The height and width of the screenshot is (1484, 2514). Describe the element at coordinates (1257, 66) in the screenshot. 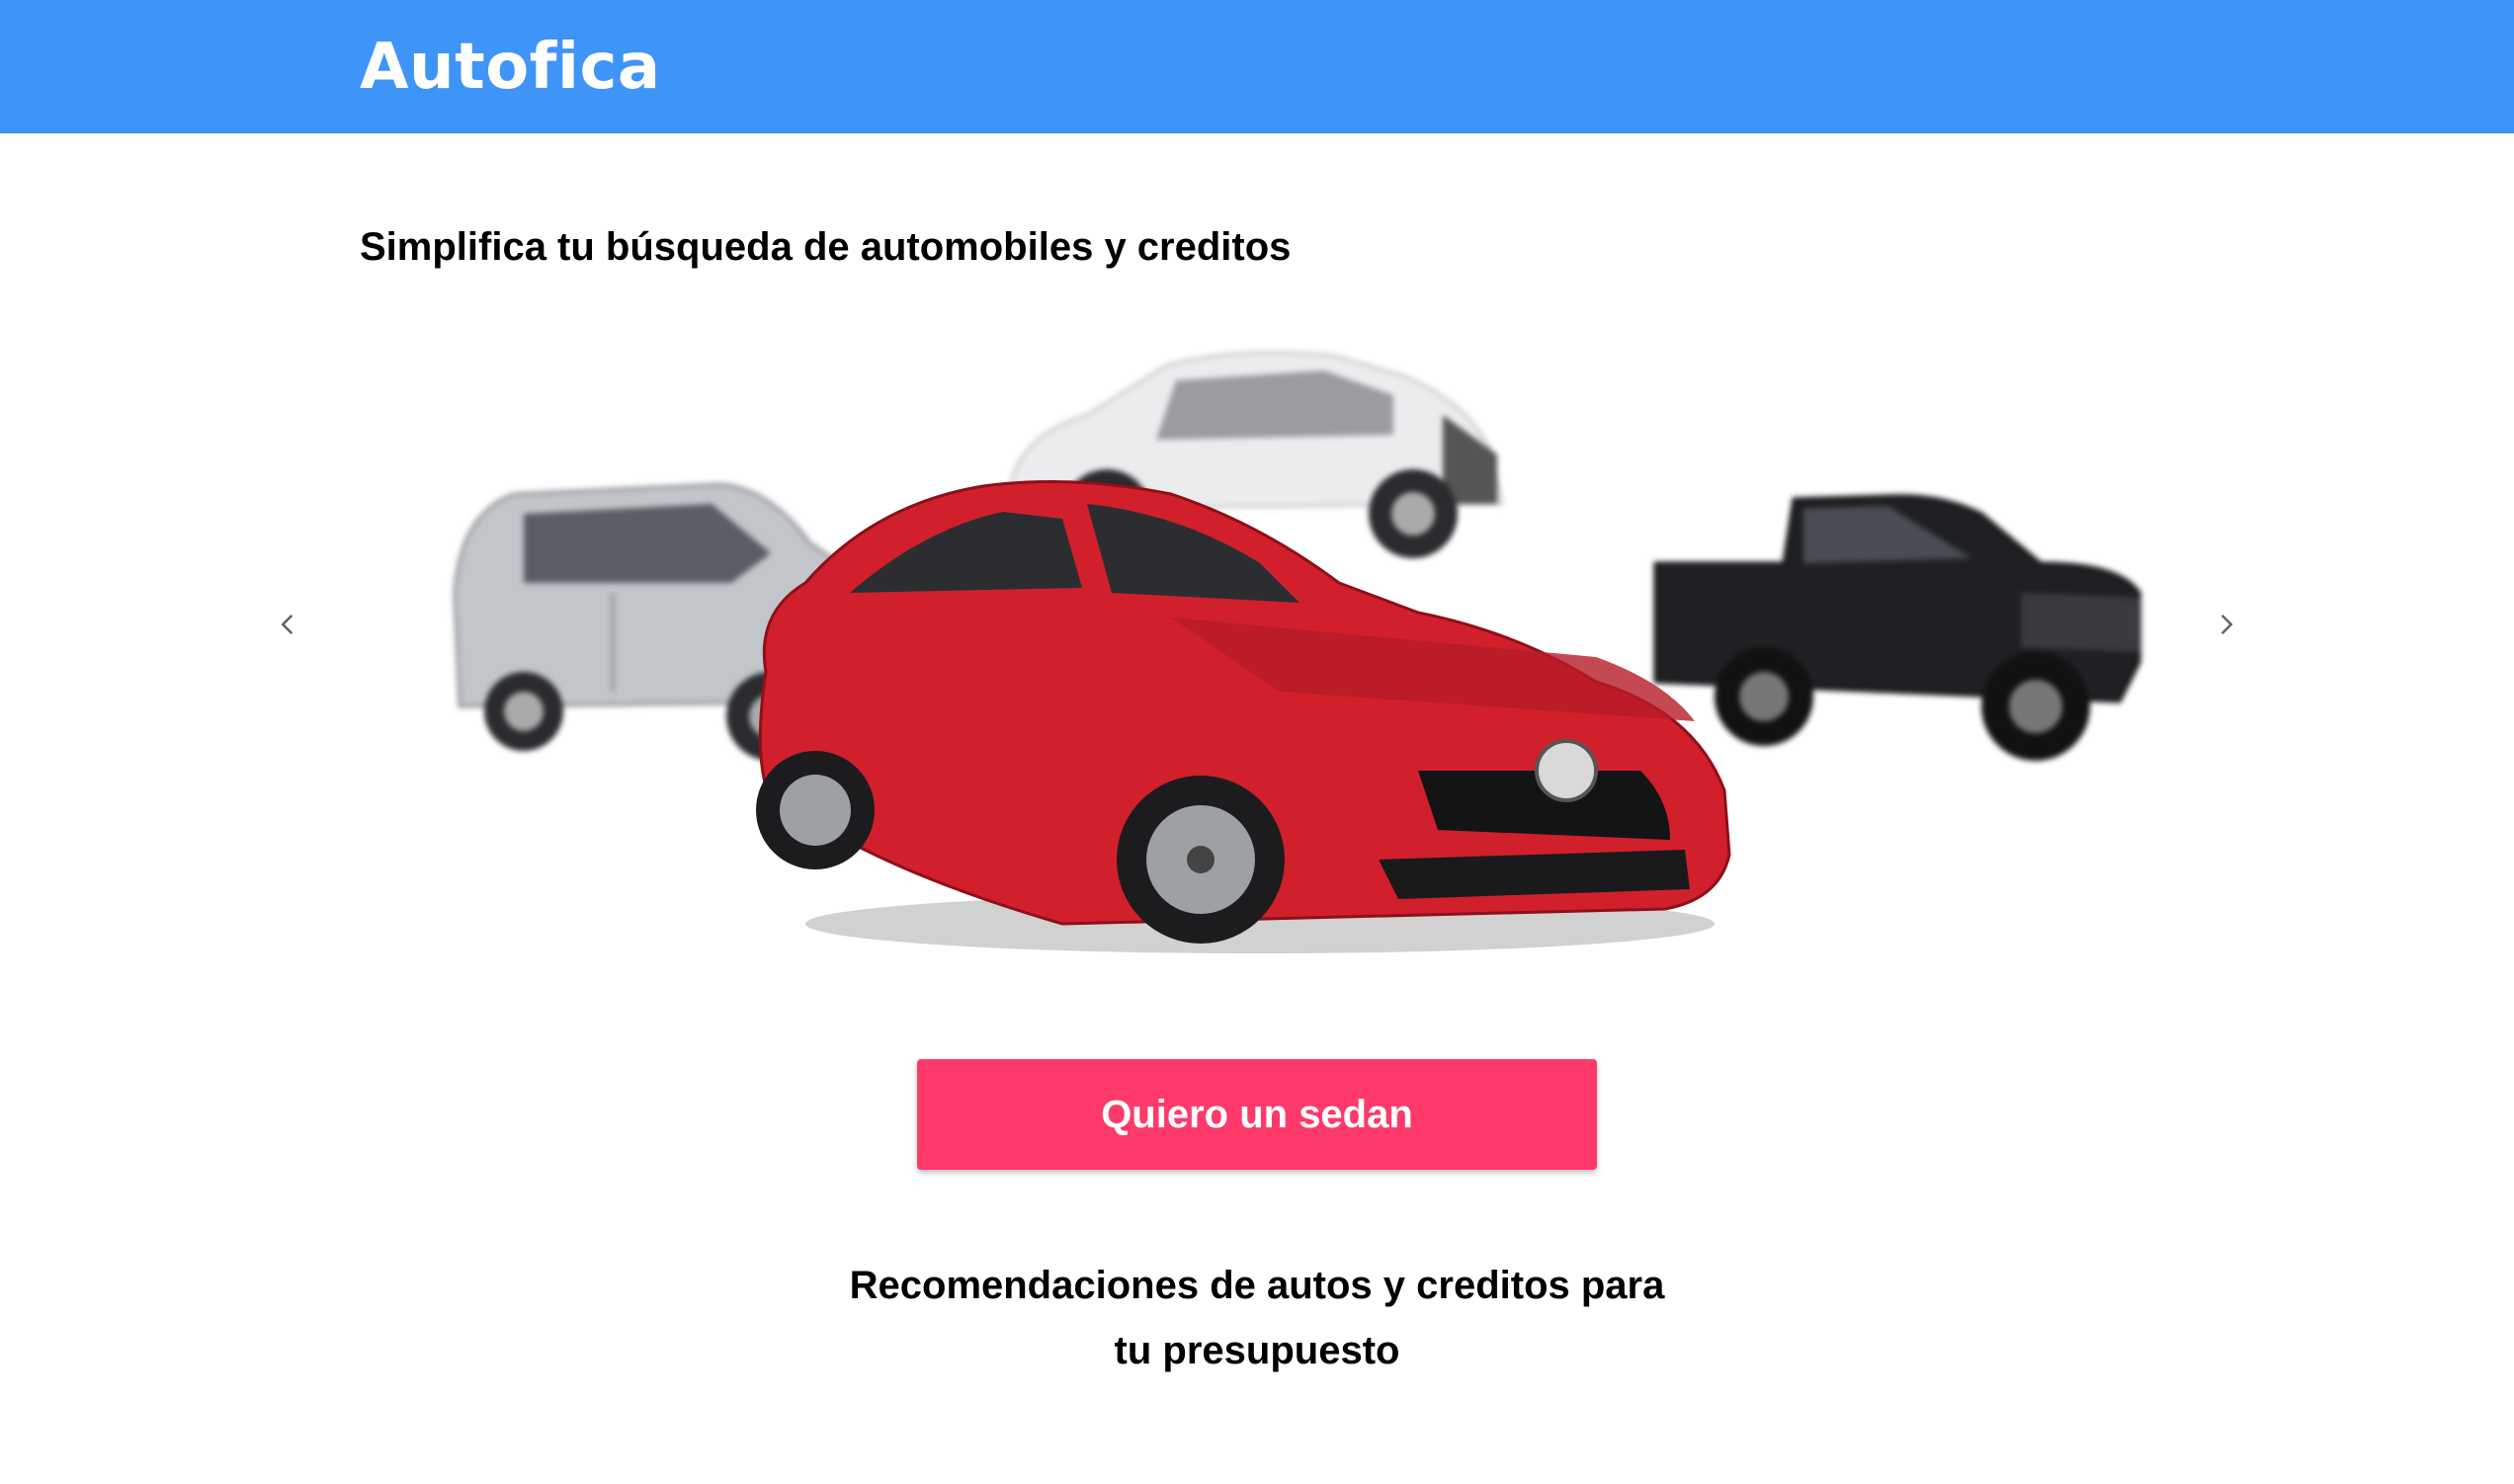

I see `top-app-bar: Autofica` at that location.